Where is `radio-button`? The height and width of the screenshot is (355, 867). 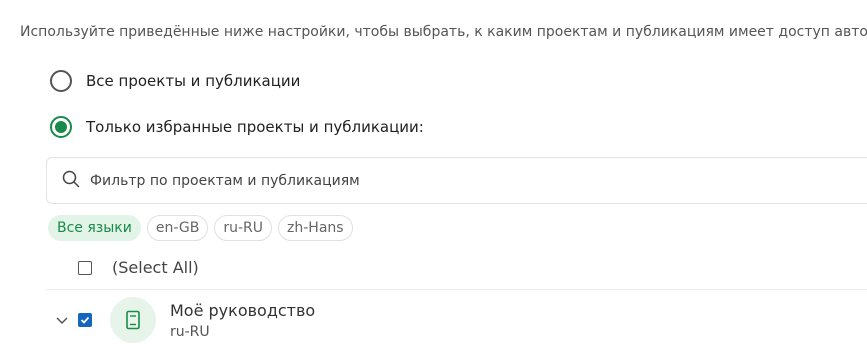 radio-button is located at coordinates (61, 81).